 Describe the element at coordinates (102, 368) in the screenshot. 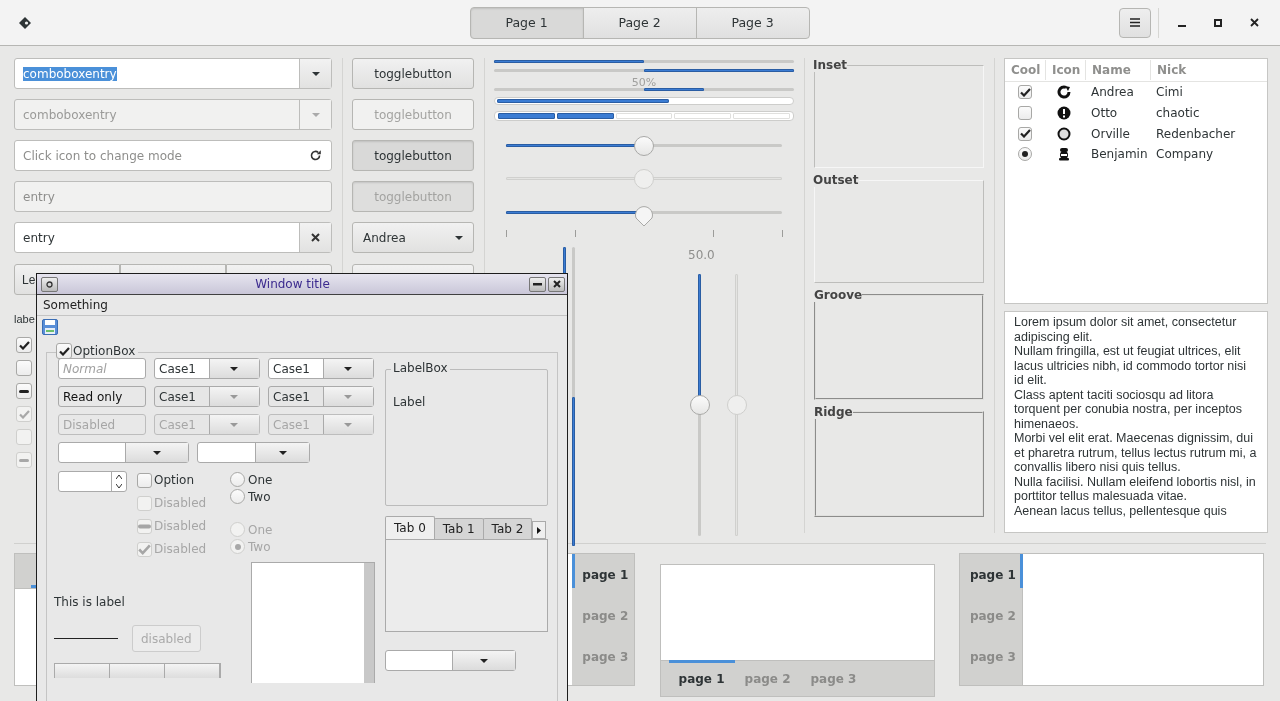

I see `text-entry: Normal` at that location.